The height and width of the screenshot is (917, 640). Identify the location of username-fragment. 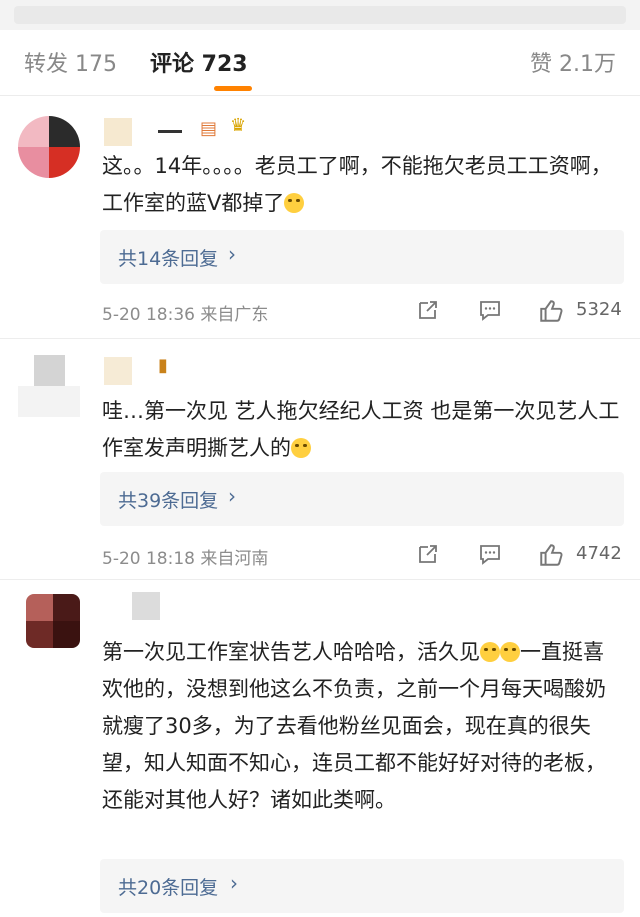
(170, 131).